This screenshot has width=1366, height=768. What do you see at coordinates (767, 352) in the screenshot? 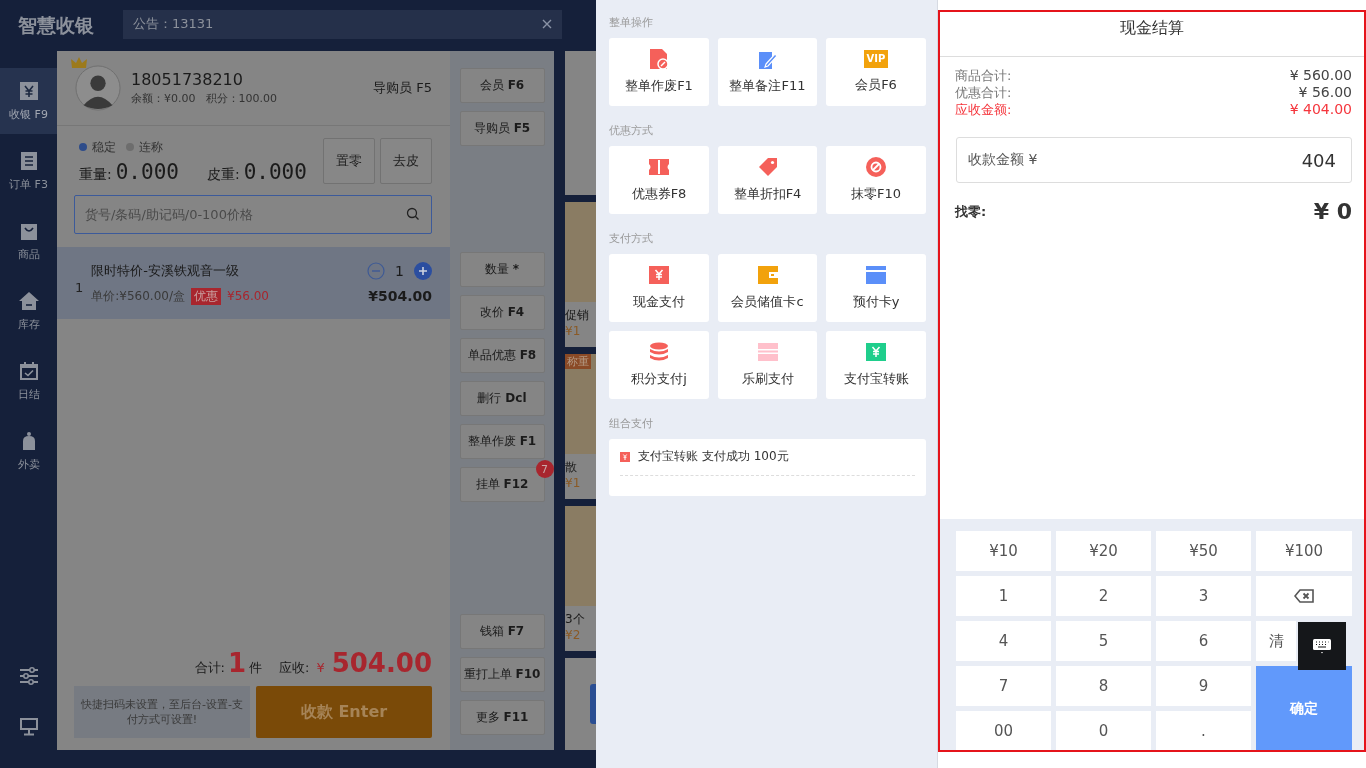
I see `stripes-icon` at bounding box center [767, 352].